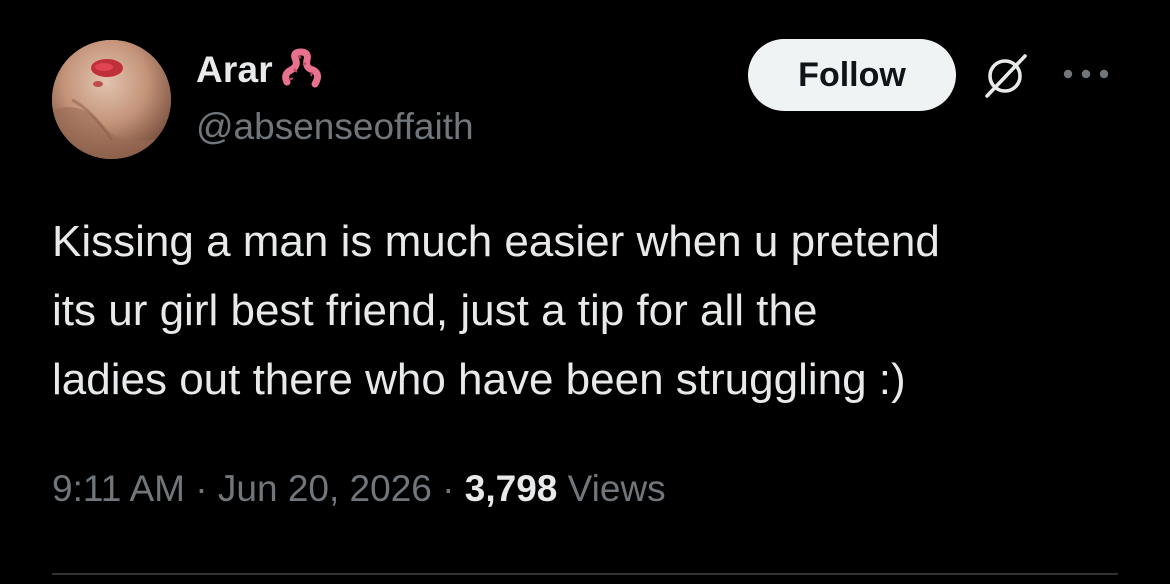 This screenshot has width=1170, height=584. I want to click on views-count: 3,798, so click(511, 488).